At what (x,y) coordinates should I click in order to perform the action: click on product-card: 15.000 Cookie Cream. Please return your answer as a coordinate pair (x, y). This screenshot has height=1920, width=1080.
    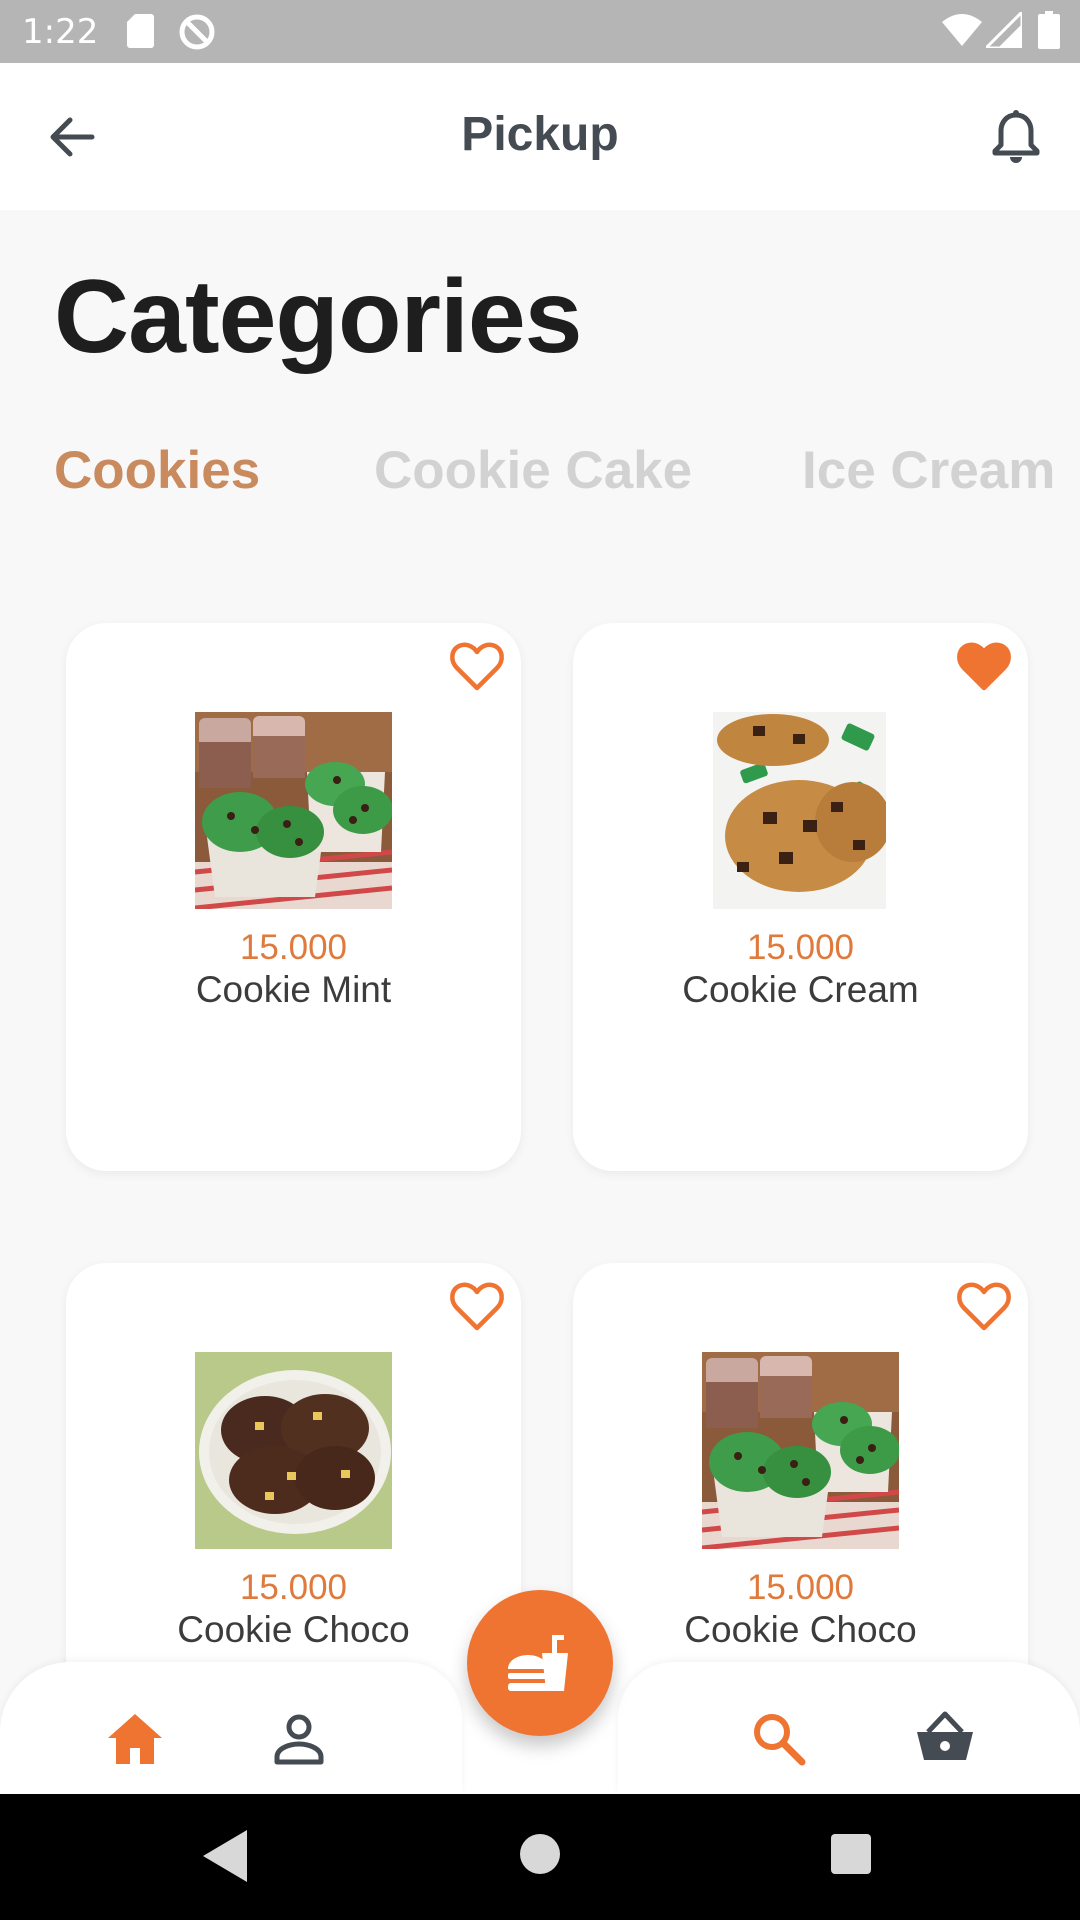
    Looking at the image, I should click on (800, 897).